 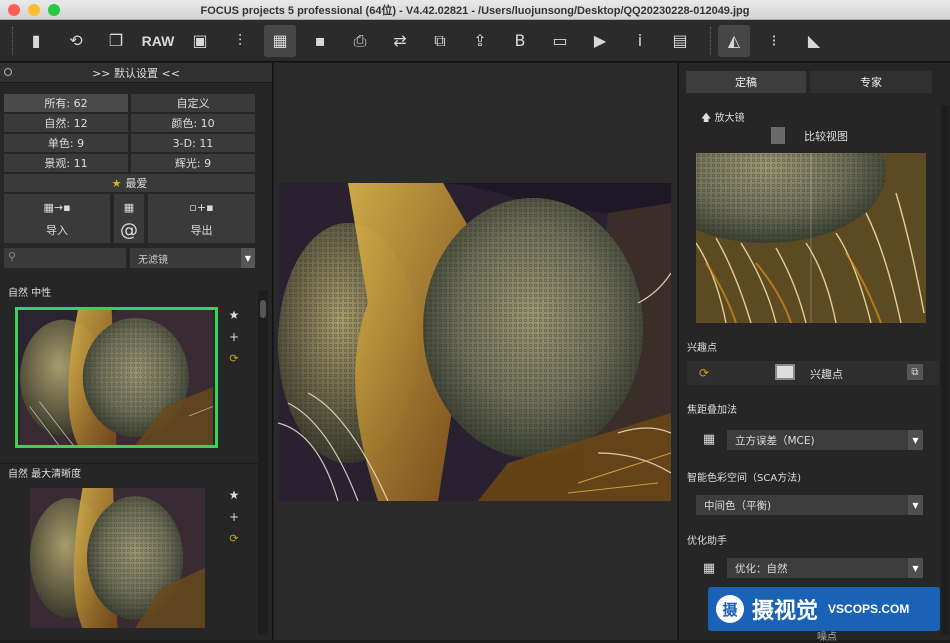 I want to click on tools-scrollbar, so click(x=945, y=370).